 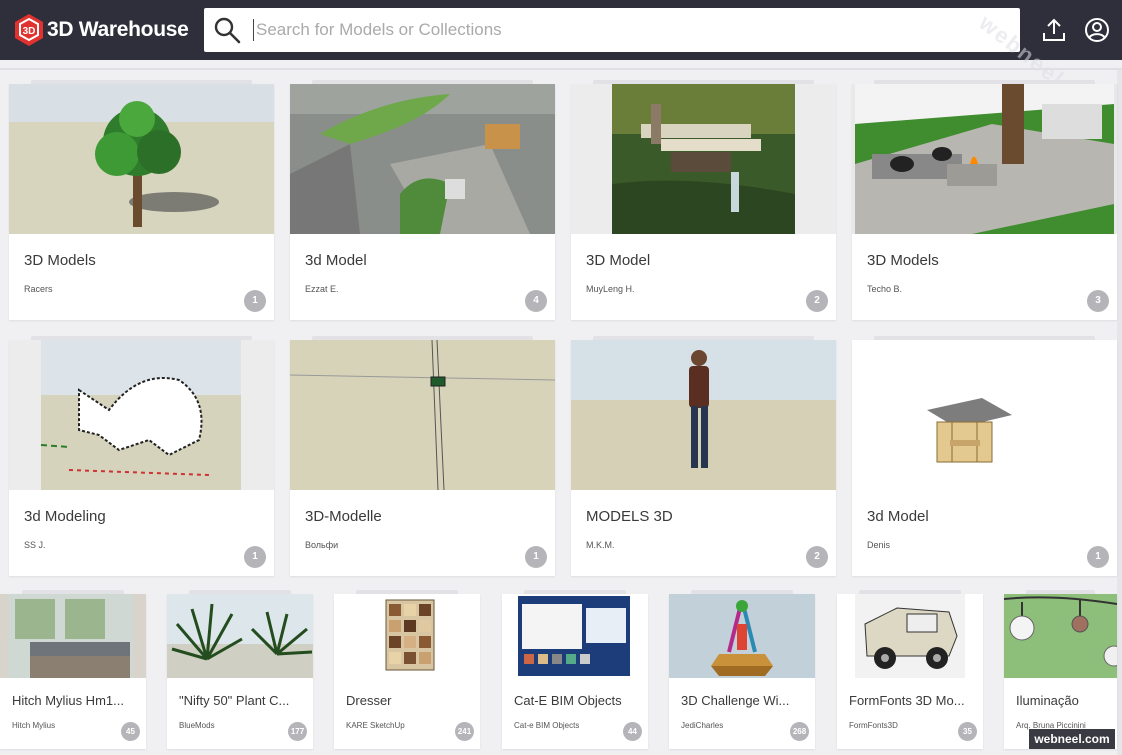 What do you see at coordinates (322, 289) in the screenshot?
I see `card-author: Ezzat E.` at bounding box center [322, 289].